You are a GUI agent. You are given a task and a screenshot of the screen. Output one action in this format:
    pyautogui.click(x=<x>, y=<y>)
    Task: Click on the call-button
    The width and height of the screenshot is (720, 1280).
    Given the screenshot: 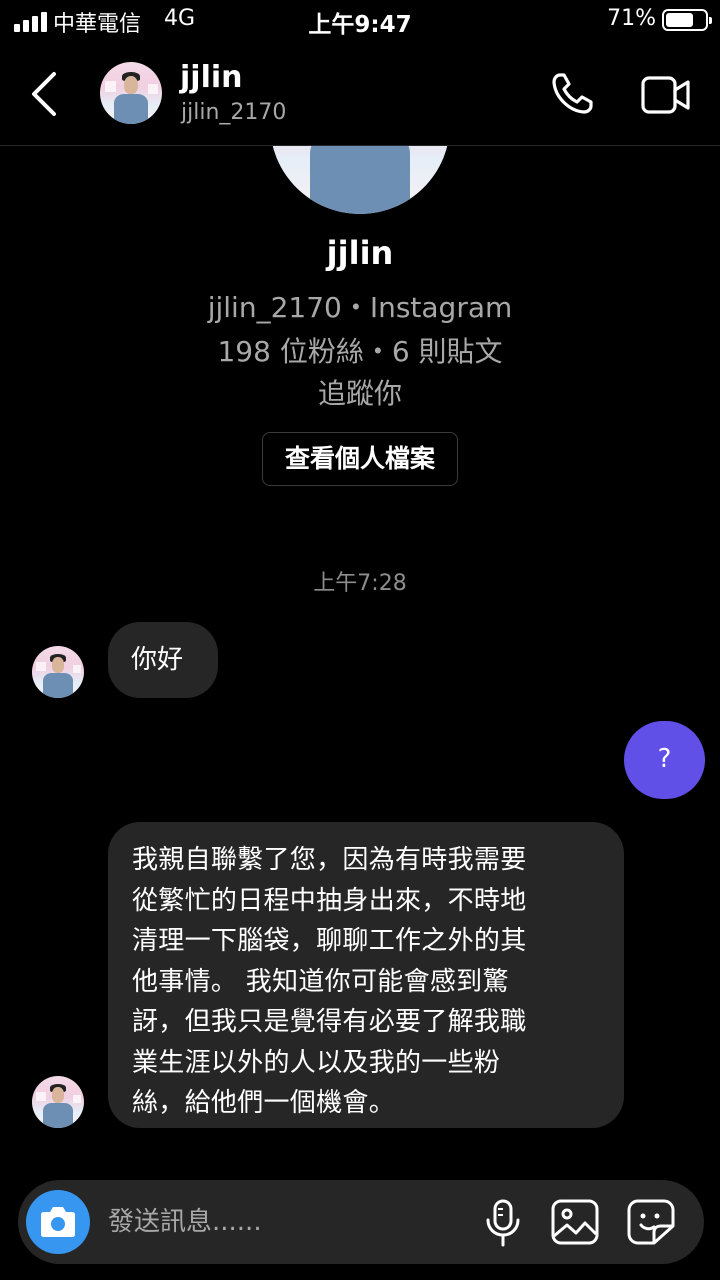 What is the action you would take?
    pyautogui.click(x=572, y=94)
    